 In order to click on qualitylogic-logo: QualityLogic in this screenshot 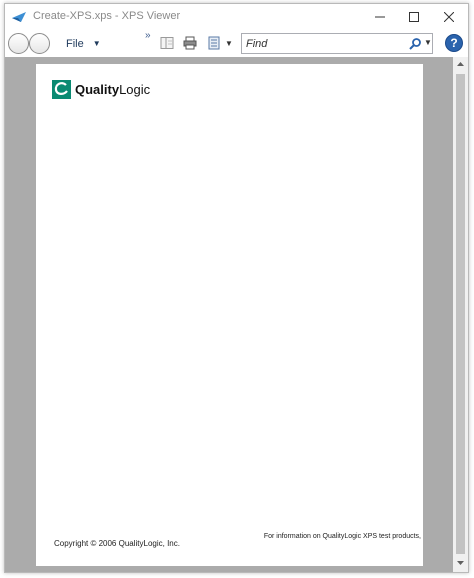, I will do `click(101, 89)`.